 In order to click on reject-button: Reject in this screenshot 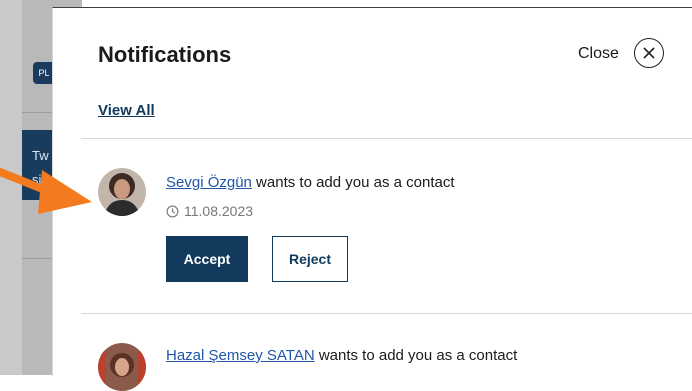, I will do `click(310, 259)`.